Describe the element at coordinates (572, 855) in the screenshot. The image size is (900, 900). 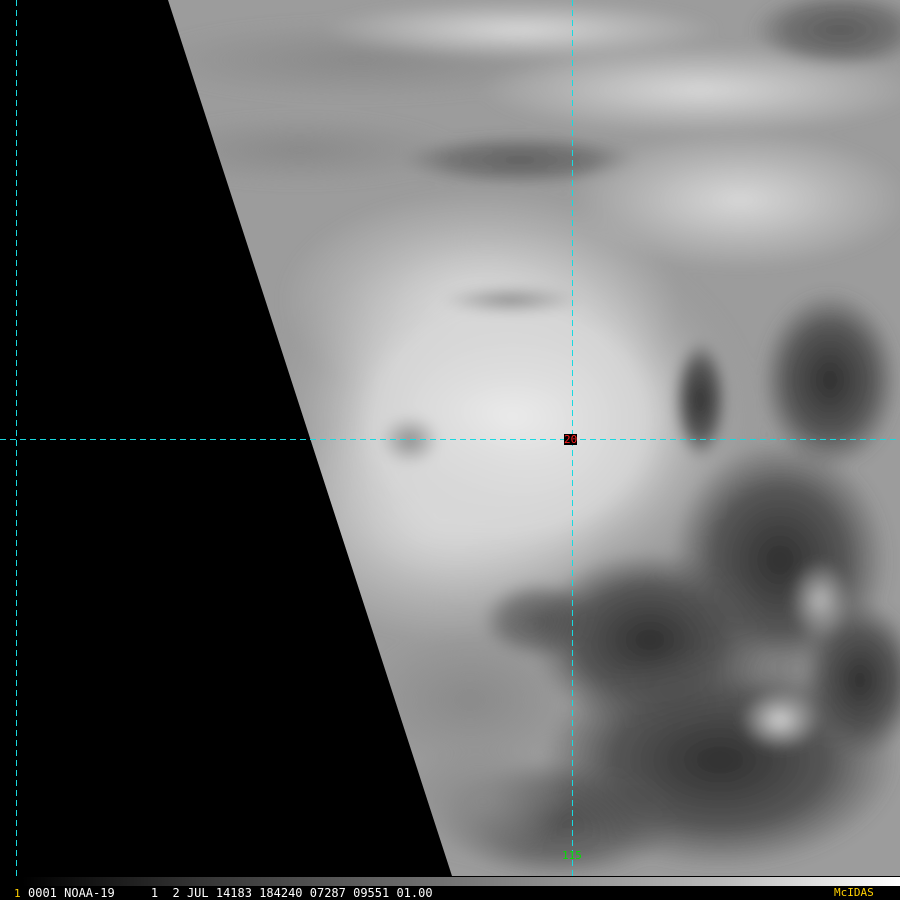
I see `longitude-label: 115` at that location.